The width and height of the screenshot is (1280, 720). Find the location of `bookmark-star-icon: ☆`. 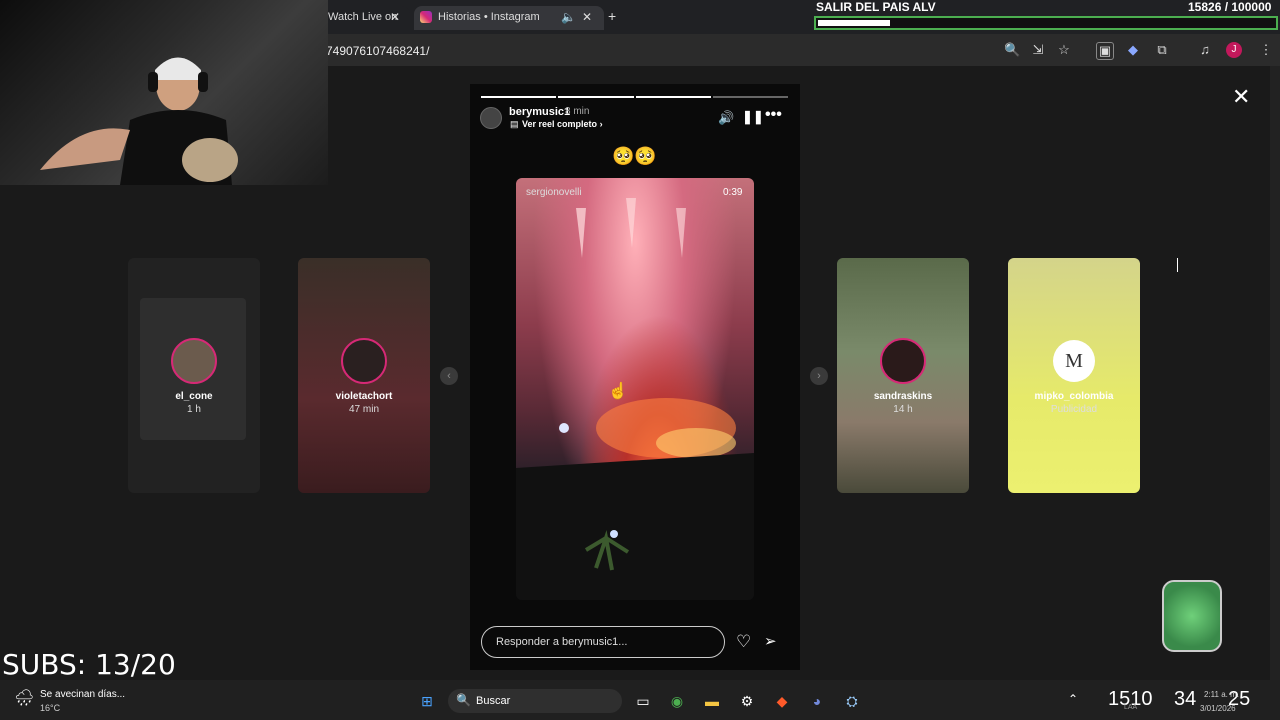

bookmark-star-icon: ☆ is located at coordinates (1064, 50).